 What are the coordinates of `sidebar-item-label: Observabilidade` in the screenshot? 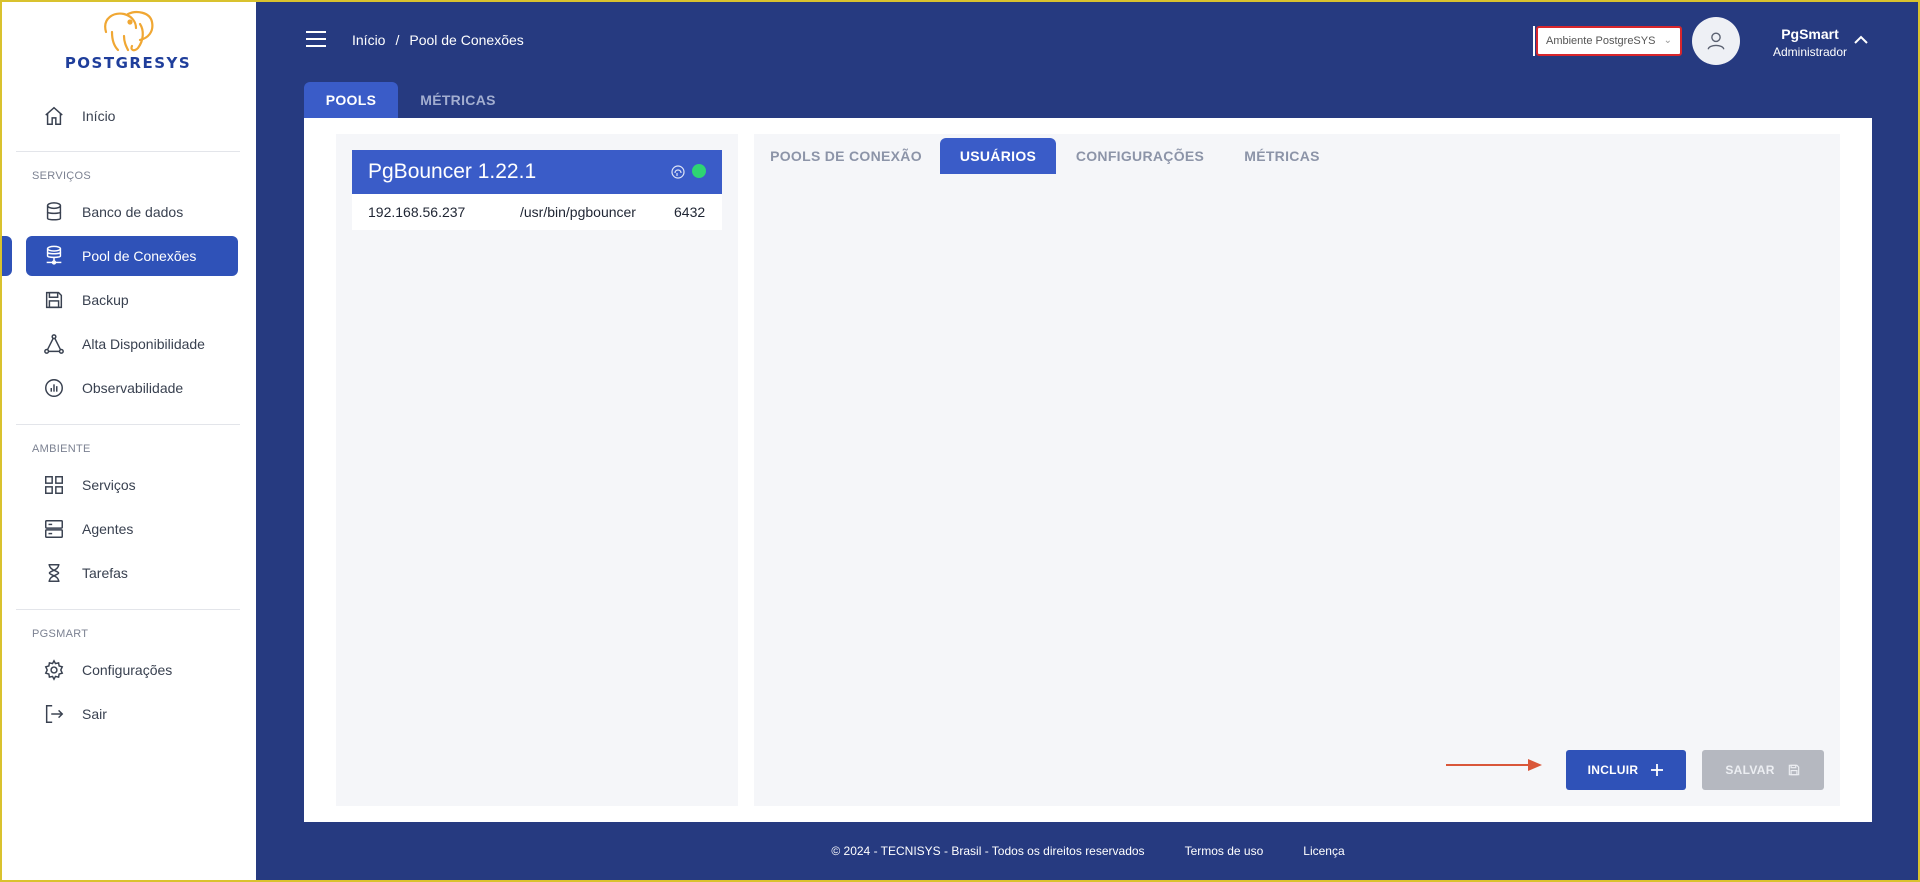 It's located at (133, 388).